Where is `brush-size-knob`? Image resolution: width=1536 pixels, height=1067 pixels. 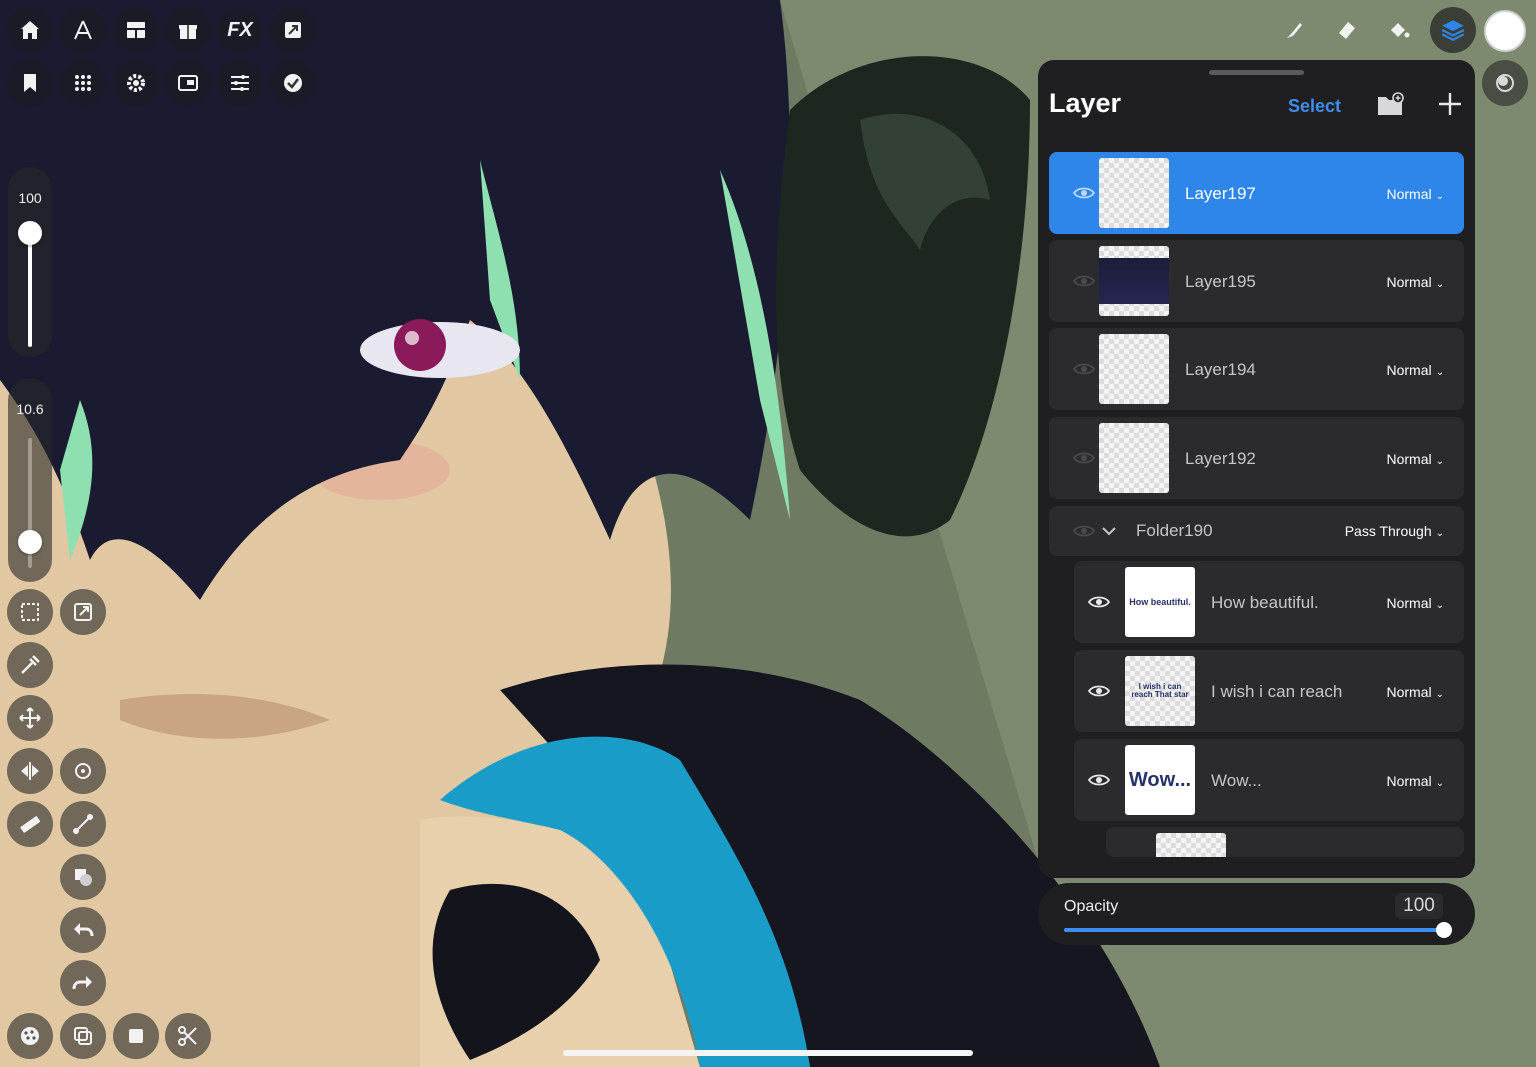 brush-size-knob is located at coordinates (30, 233).